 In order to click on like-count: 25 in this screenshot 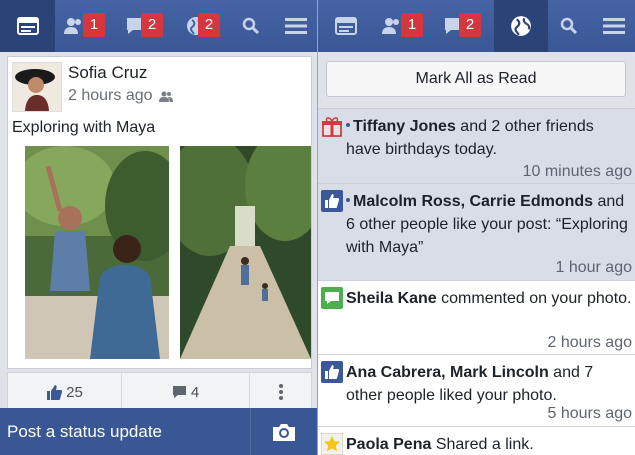, I will do `click(74, 392)`.